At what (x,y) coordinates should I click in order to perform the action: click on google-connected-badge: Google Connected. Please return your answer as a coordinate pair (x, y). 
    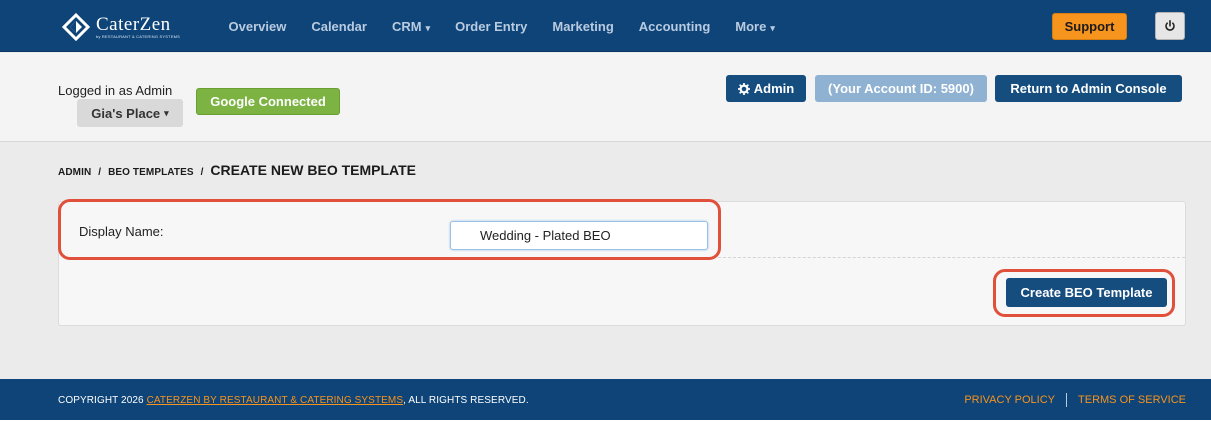
    Looking at the image, I should click on (268, 101).